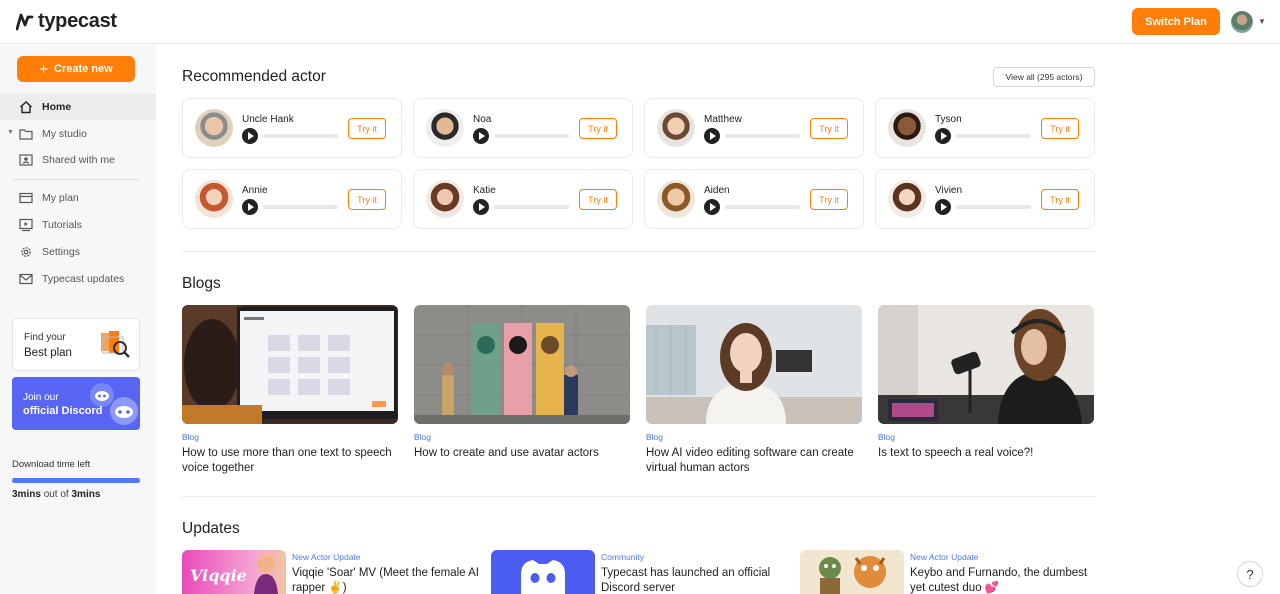  Describe the element at coordinates (26, 279) in the screenshot. I see `mail-icon` at that location.